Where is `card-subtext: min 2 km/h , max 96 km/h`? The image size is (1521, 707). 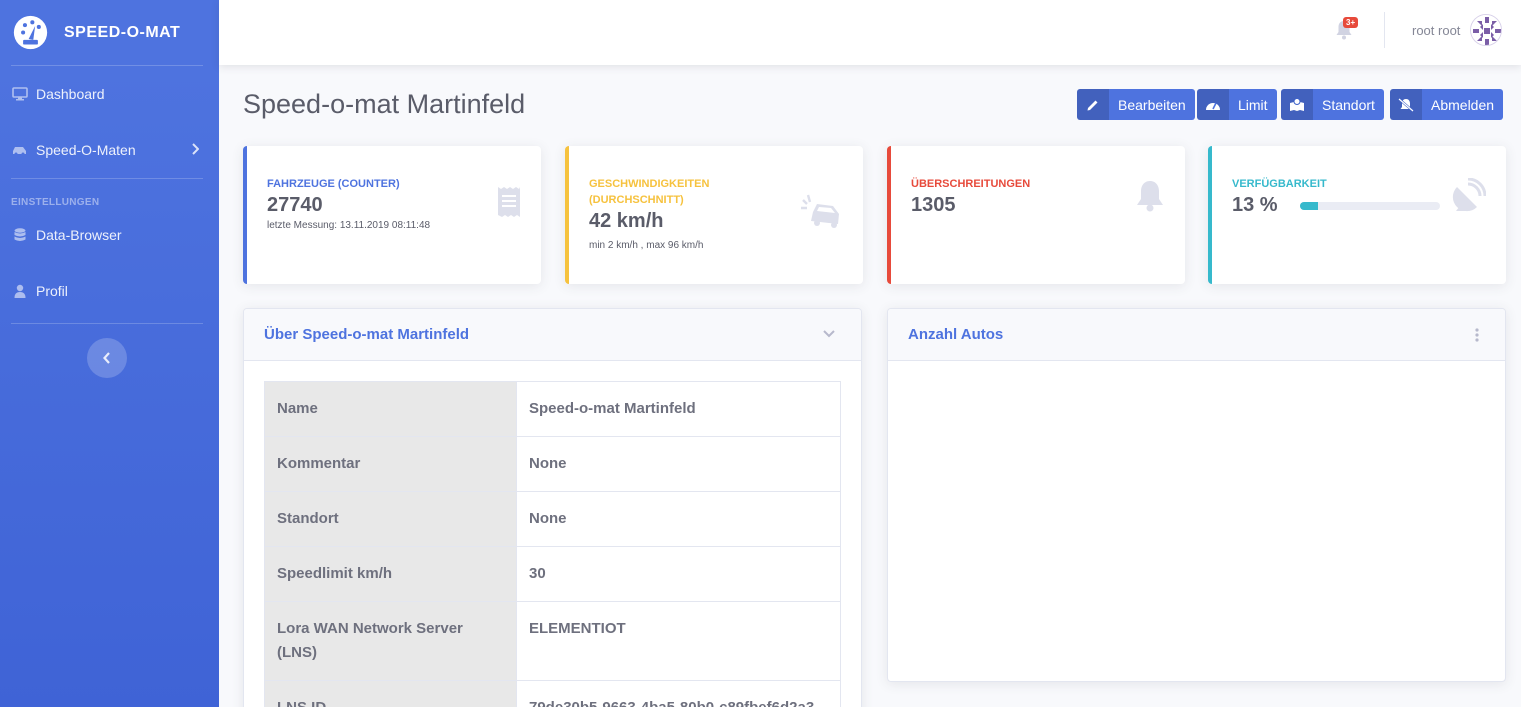
card-subtext: min 2 km/h , max 96 km/h is located at coordinates (646, 245).